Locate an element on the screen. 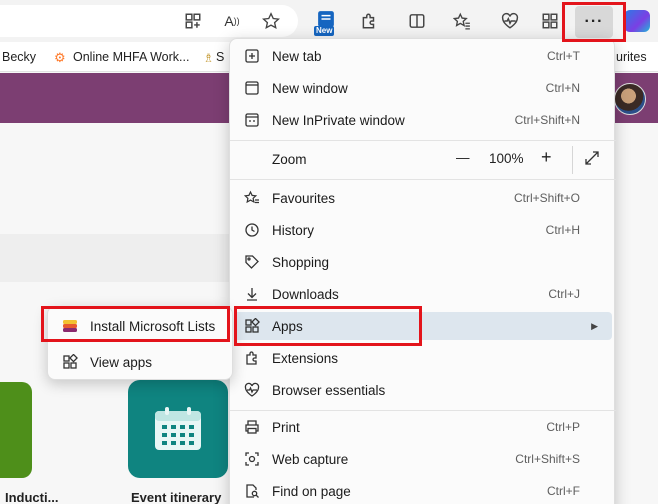 The height and width of the screenshot is (504, 658). highlight-box-more-button is located at coordinates (594, 22).